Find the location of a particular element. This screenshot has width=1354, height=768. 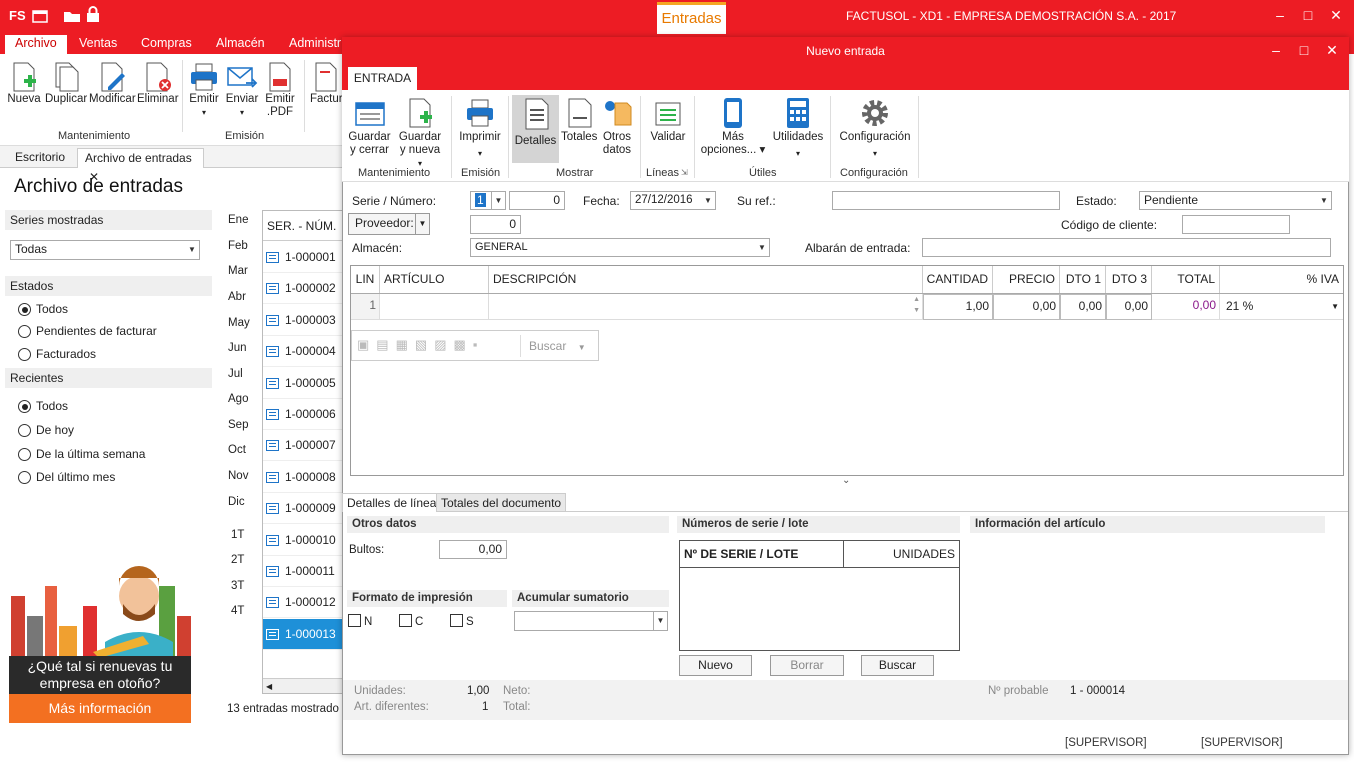

move-up-icon: ▩ is located at coordinates (462, 344).